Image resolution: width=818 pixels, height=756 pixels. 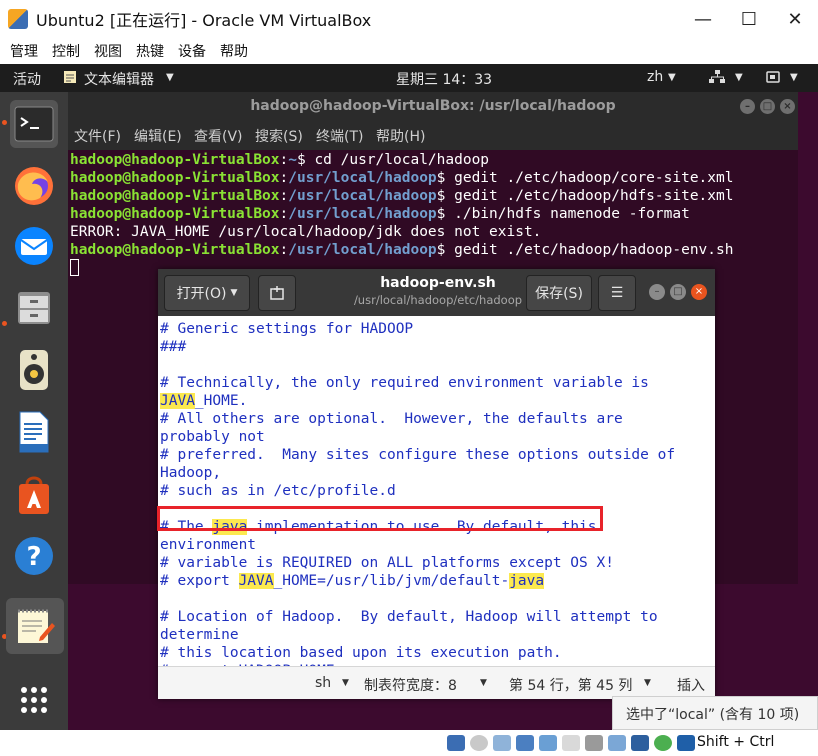 What do you see at coordinates (170, 77) in the screenshot?
I see `app-menu-caret-icon: ▼` at bounding box center [170, 77].